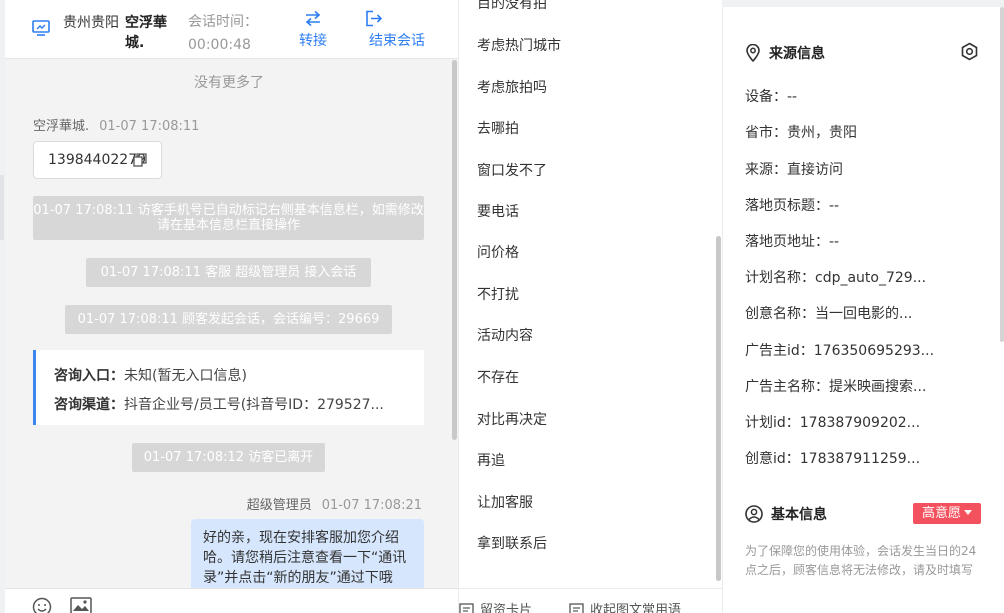  Describe the element at coordinates (512, 543) in the screenshot. I see `quick-reply-item: 拿到联系后` at that location.